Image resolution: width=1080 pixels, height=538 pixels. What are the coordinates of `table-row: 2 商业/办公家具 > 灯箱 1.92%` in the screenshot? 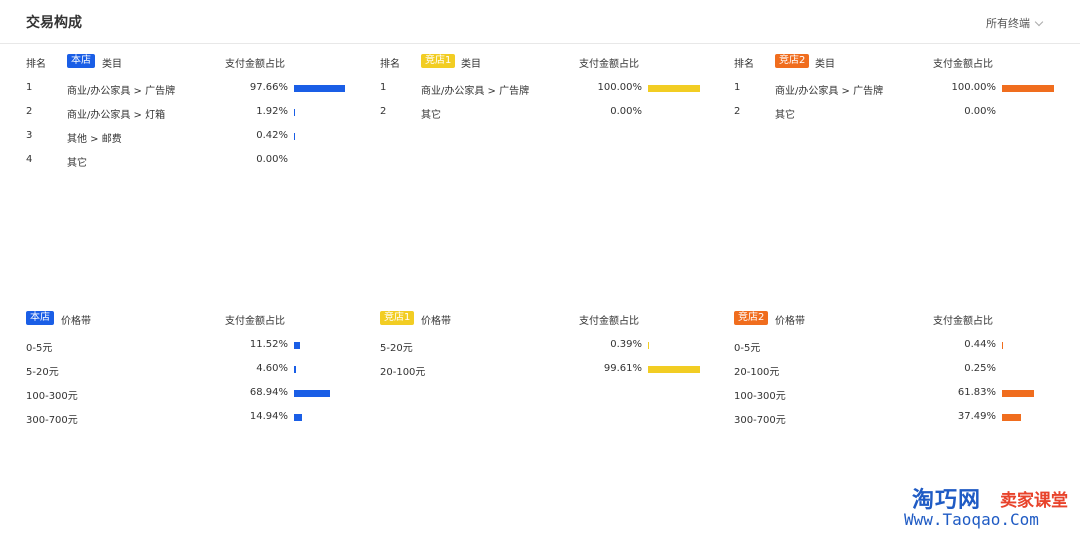 It's located at (191, 113).